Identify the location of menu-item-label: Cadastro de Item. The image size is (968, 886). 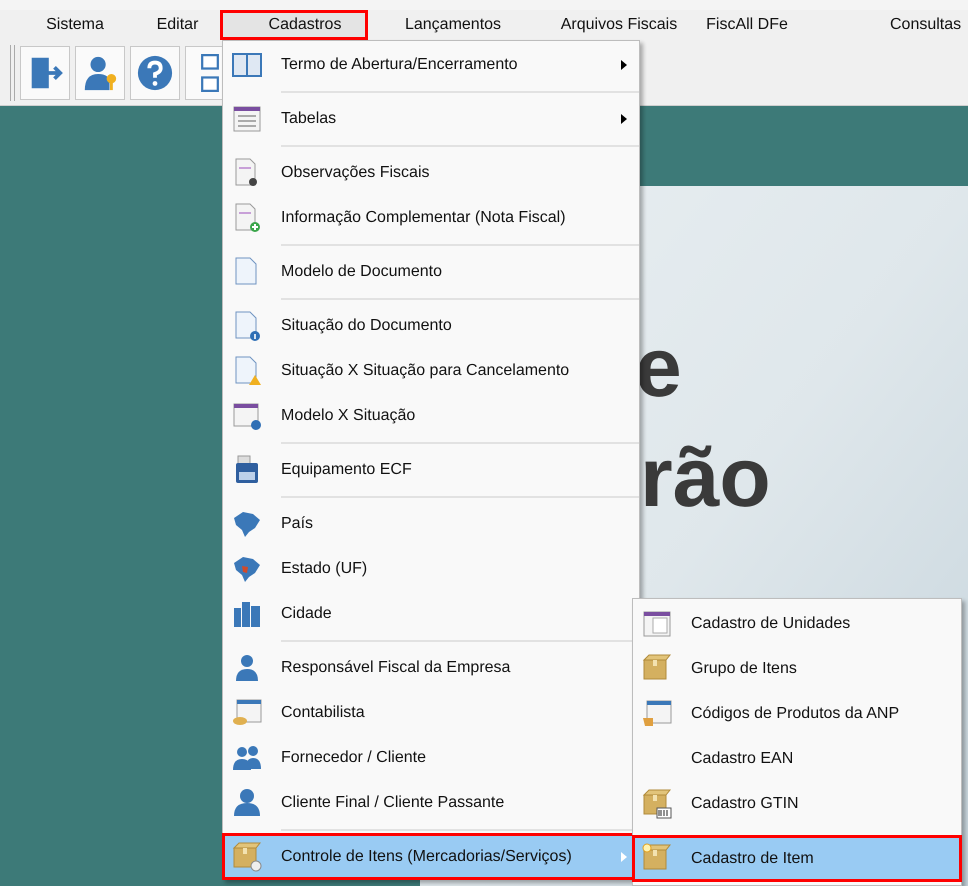
(752, 858).